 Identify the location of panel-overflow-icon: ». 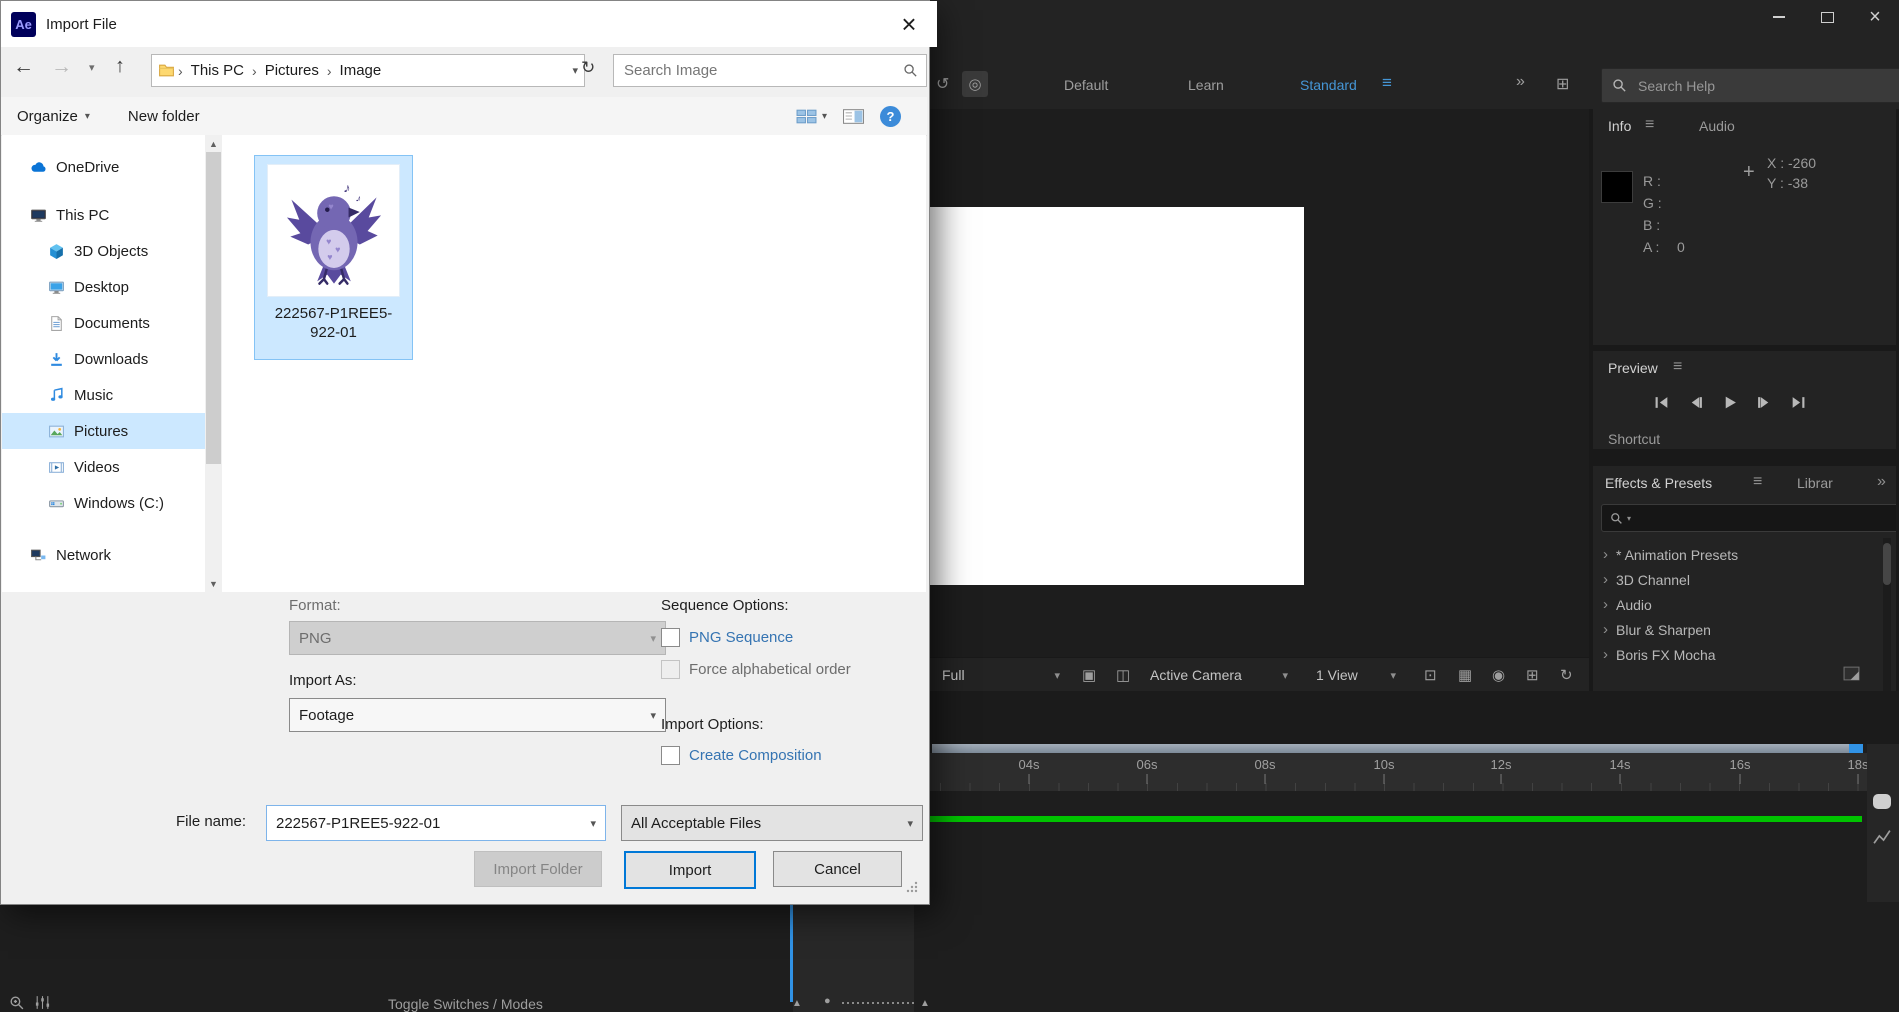
(1881, 482).